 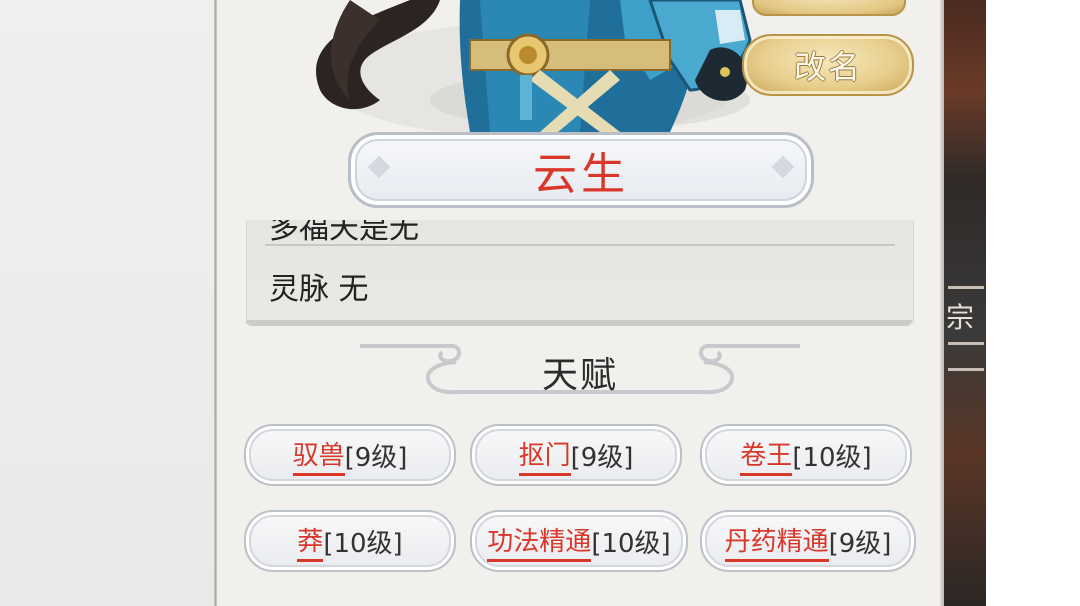 I want to click on talent-name: 功法精通, so click(x=539, y=541).